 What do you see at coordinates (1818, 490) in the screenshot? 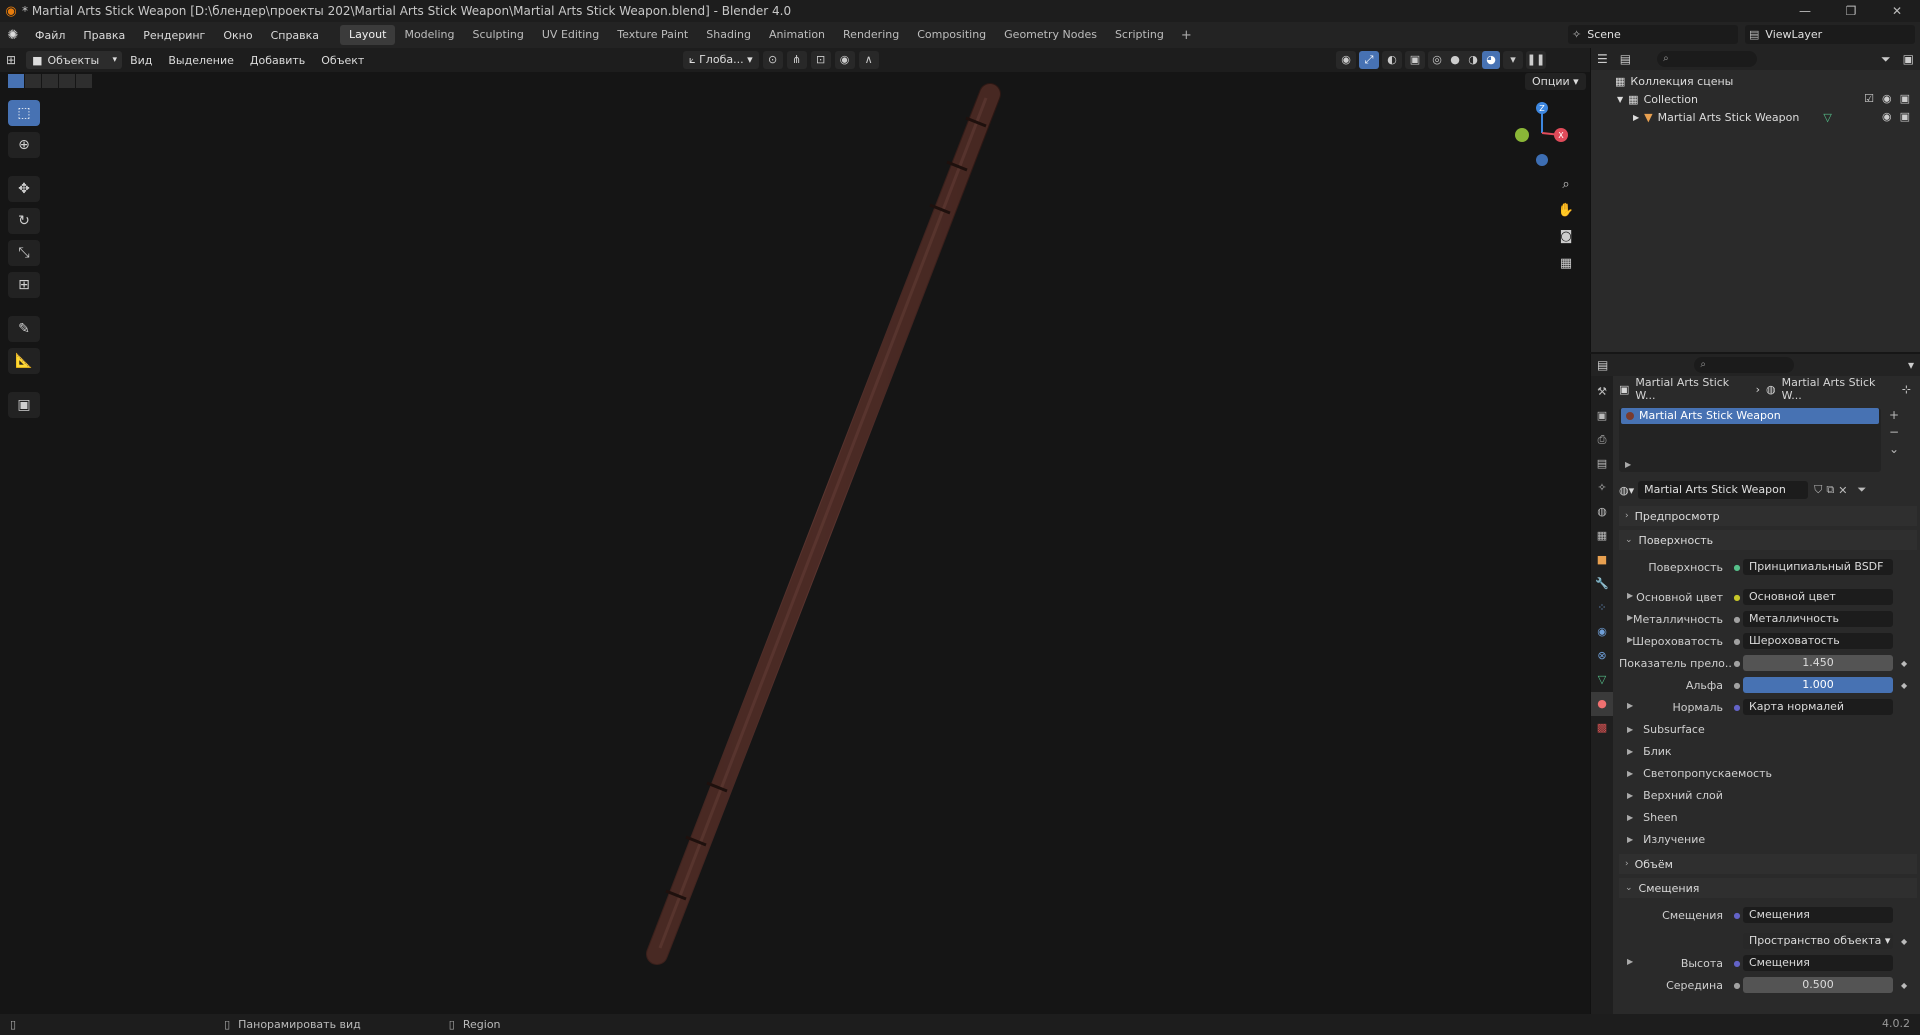
I see `fake-user-icon: ⛉` at bounding box center [1818, 490].